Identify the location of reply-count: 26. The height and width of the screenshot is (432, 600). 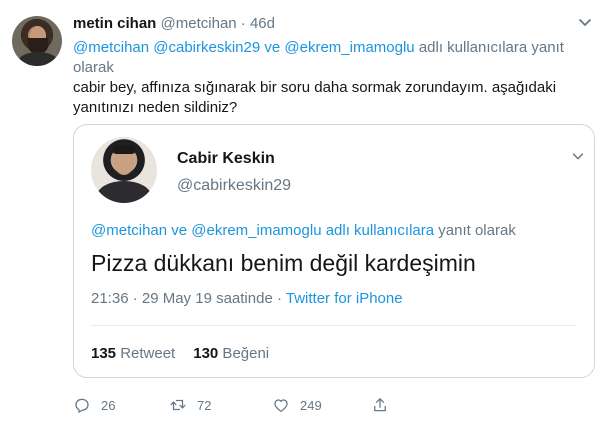
(108, 405).